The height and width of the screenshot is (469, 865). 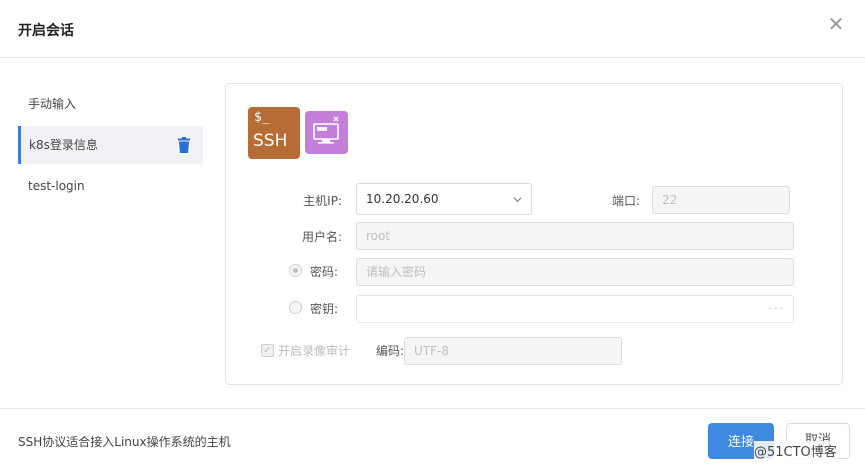 What do you see at coordinates (110, 104) in the screenshot?
I see `sidebar-item-manual-input: 手动输入` at bounding box center [110, 104].